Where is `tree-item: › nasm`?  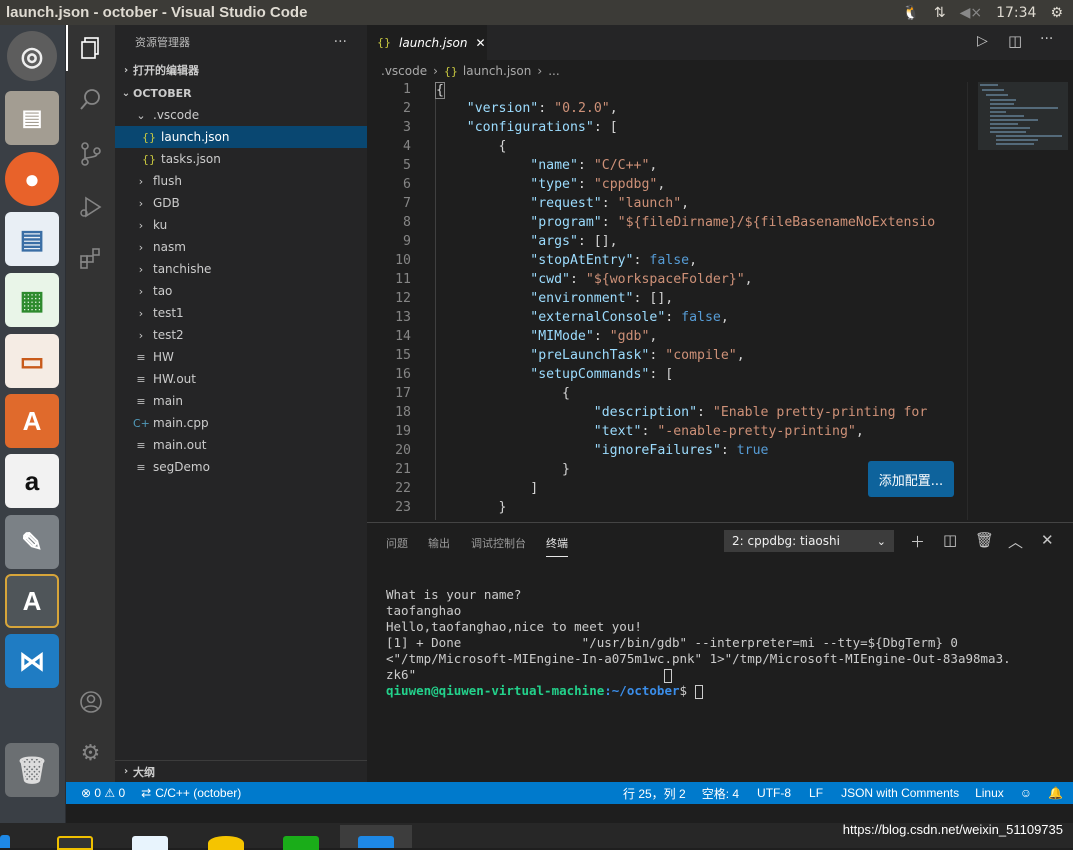
tree-item: › nasm is located at coordinates (241, 247).